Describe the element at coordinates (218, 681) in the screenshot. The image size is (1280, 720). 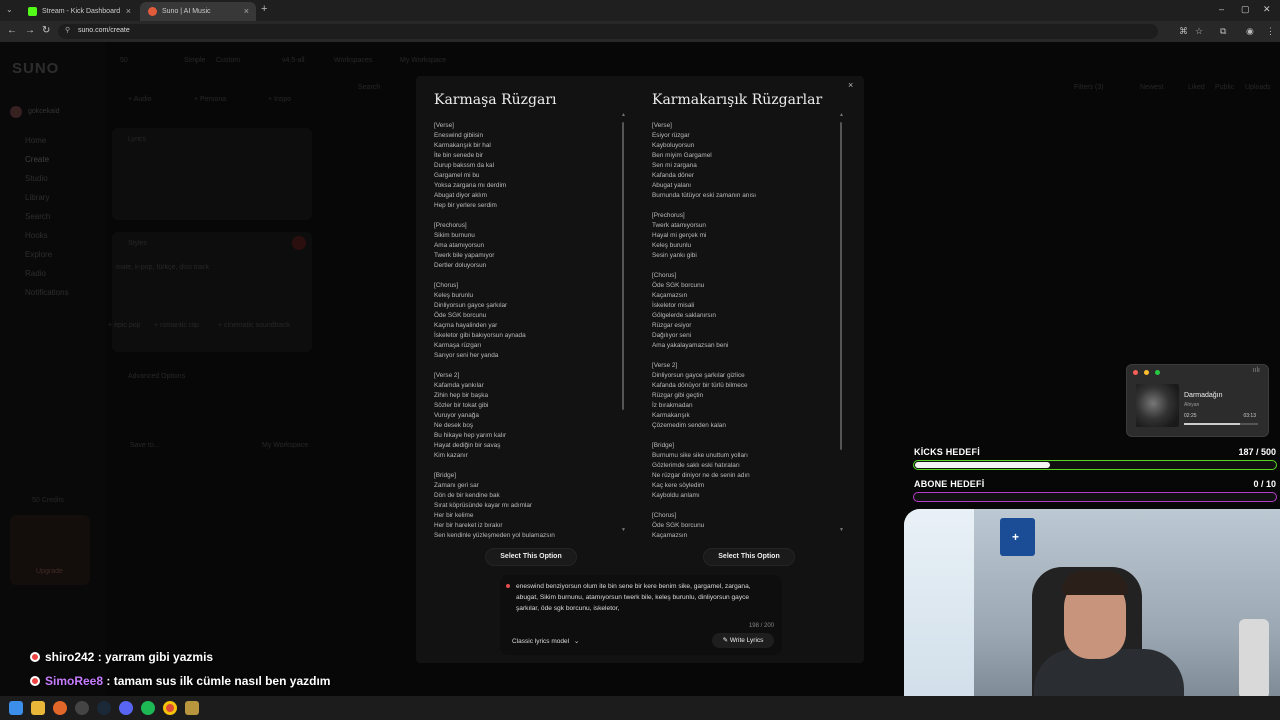
I see `chat-text: : tamam sus ilk cümle nasıl ben yazdım` at that location.